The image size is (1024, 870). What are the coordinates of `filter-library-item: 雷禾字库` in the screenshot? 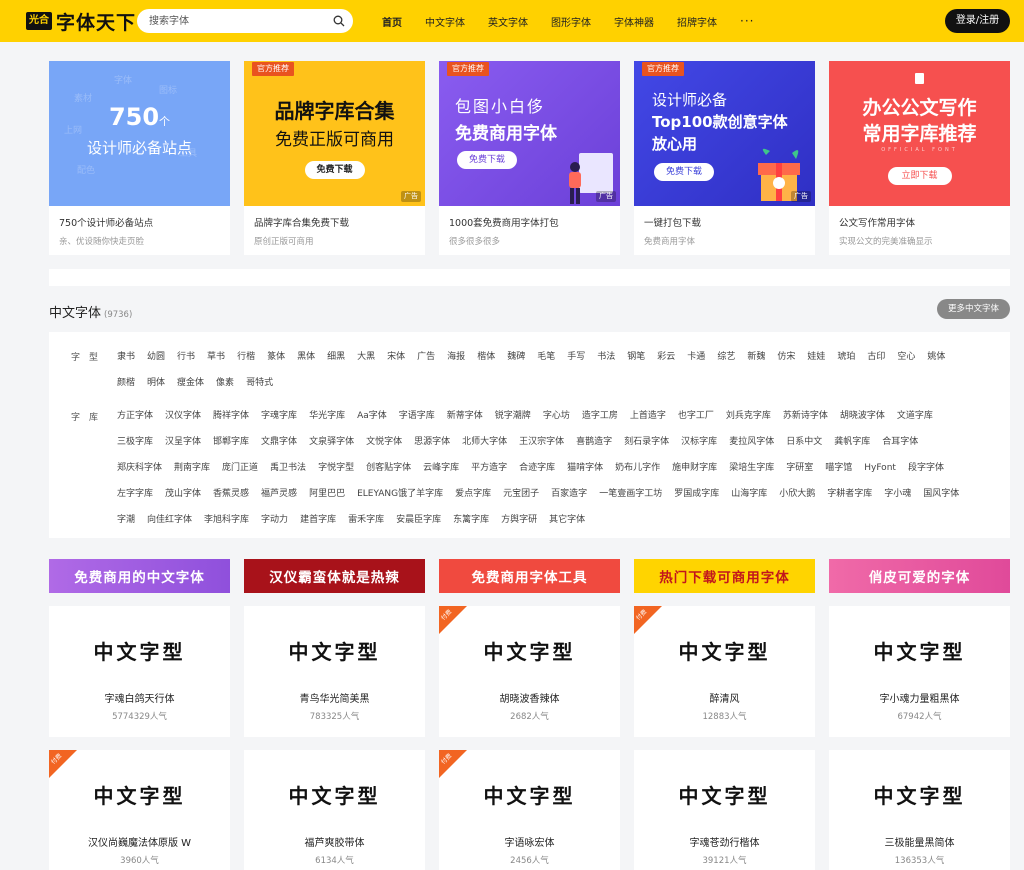 It's located at (366, 520).